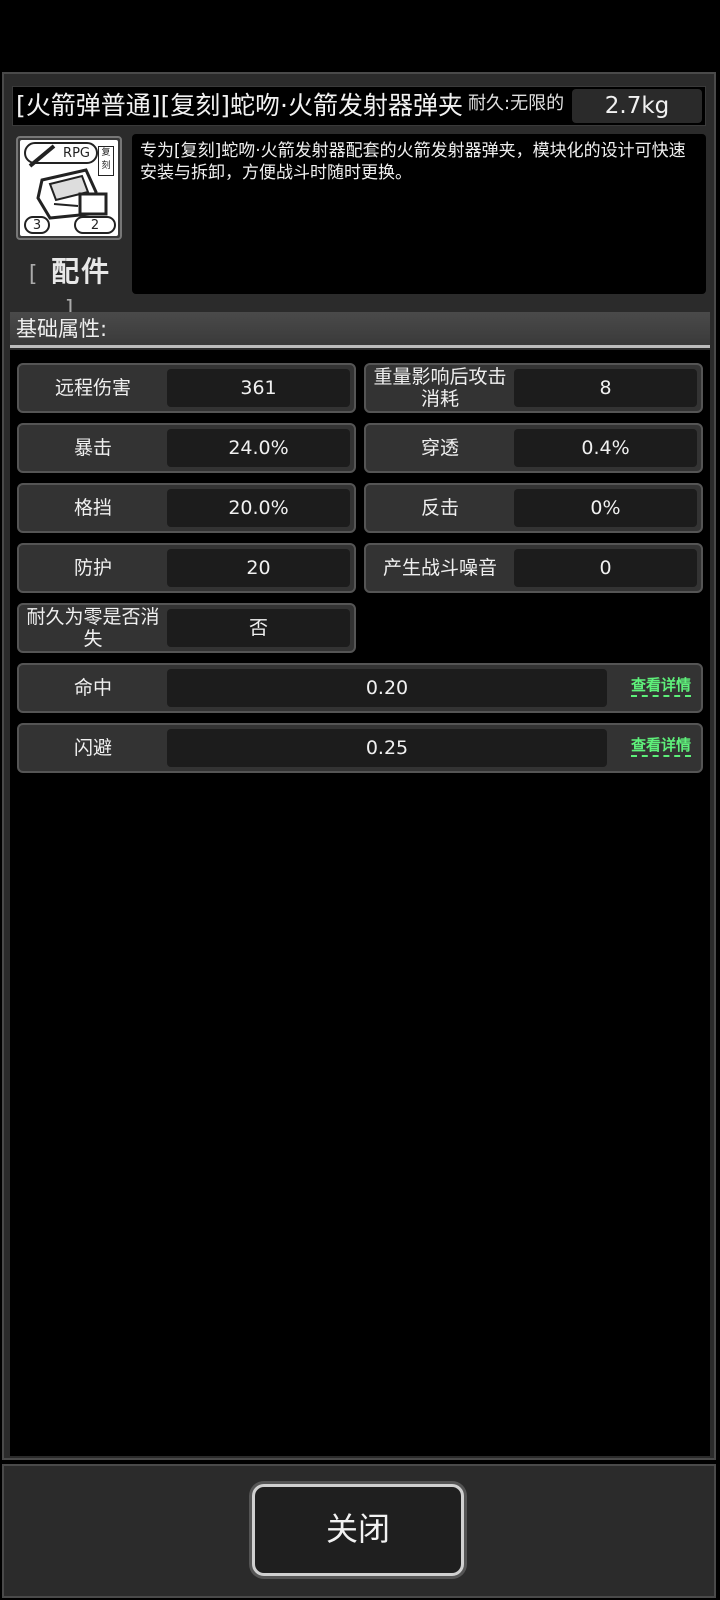  What do you see at coordinates (106, 161) in the screenshot?
I see `replica-stamp: 复刻` at bounding box center [106, 161].